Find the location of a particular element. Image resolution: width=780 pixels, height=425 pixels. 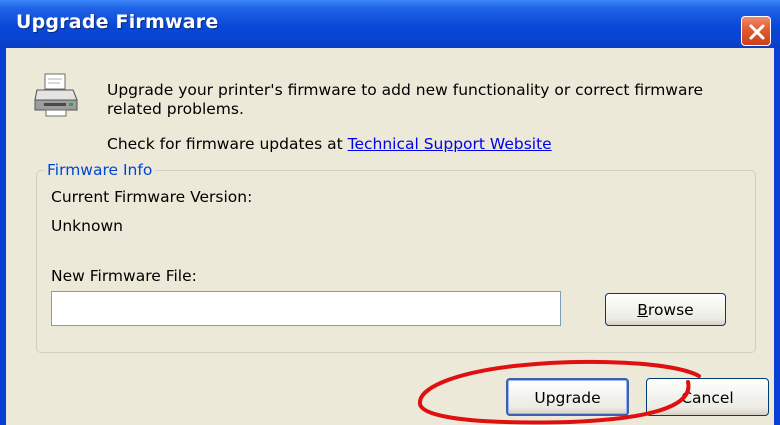

printer-icon is located at coordinates (56, 95).